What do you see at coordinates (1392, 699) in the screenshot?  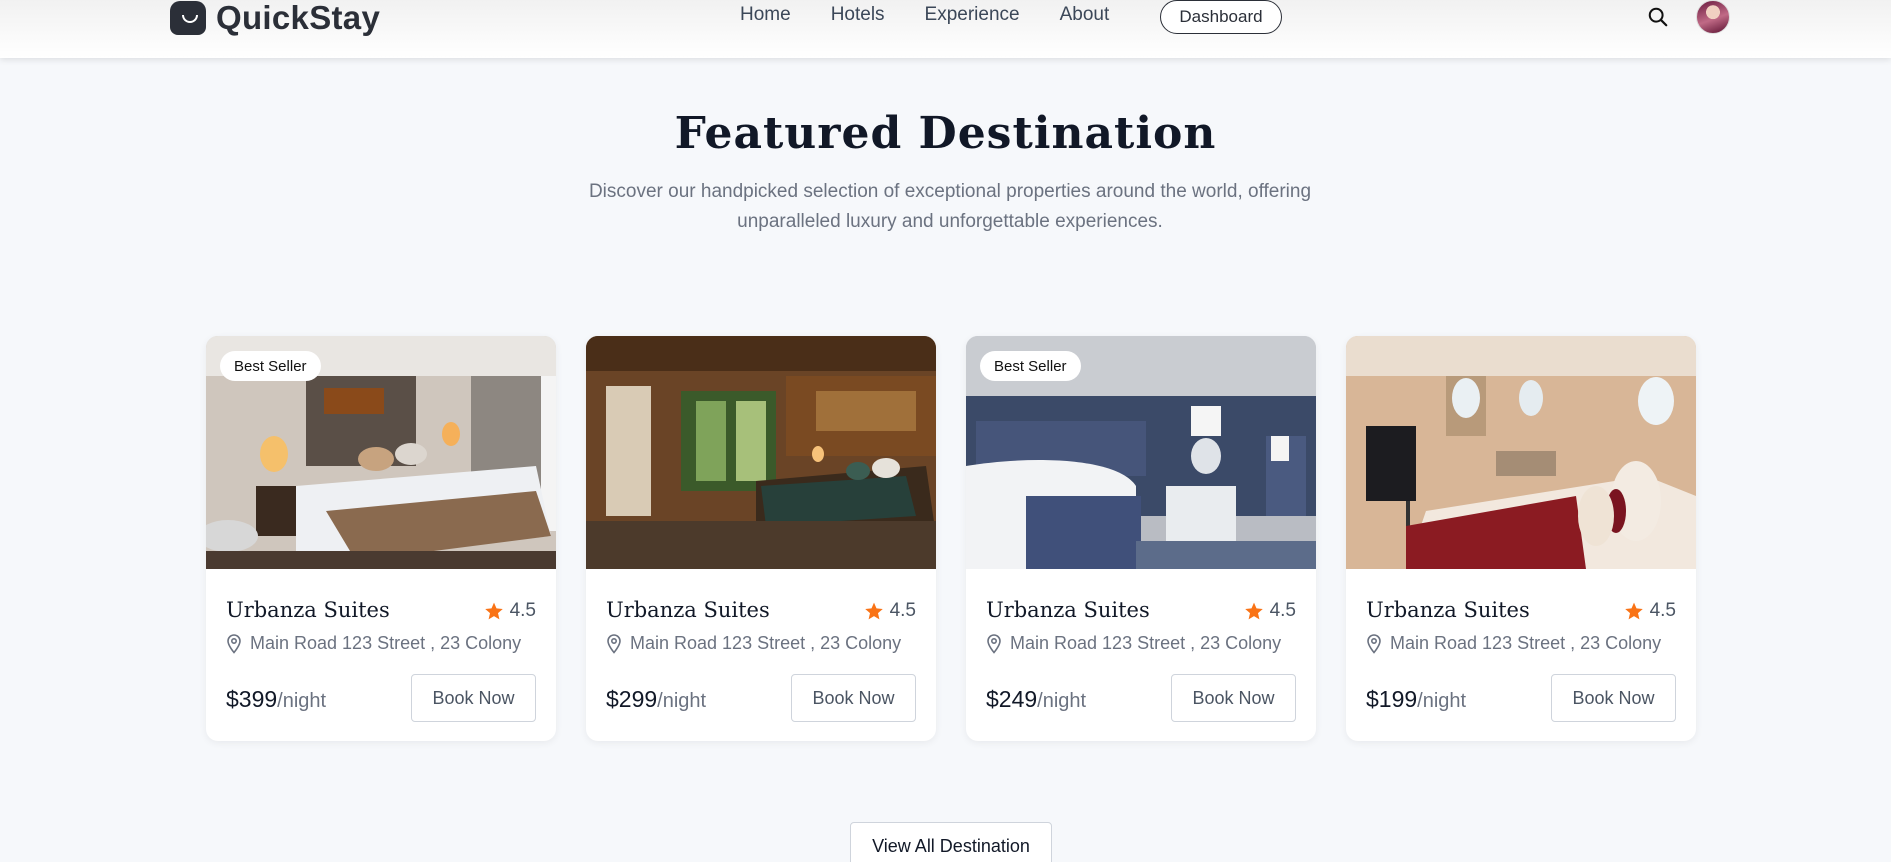 I see `price-value: $199` at bounding box center [1392, 699].